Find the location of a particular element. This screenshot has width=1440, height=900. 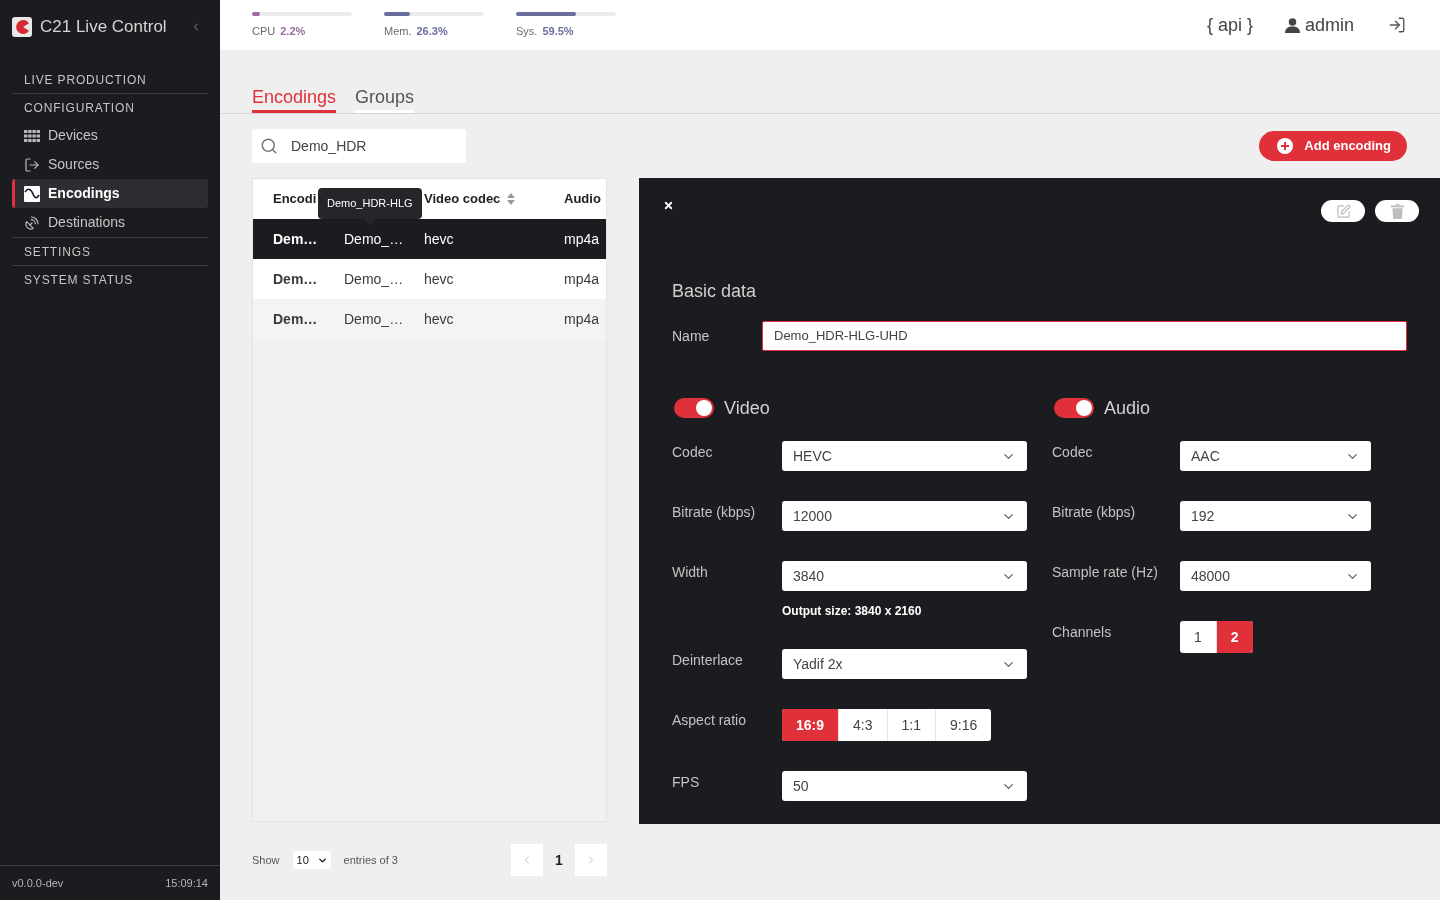

segment-button: 2 is located at coordinates (1234, 637).